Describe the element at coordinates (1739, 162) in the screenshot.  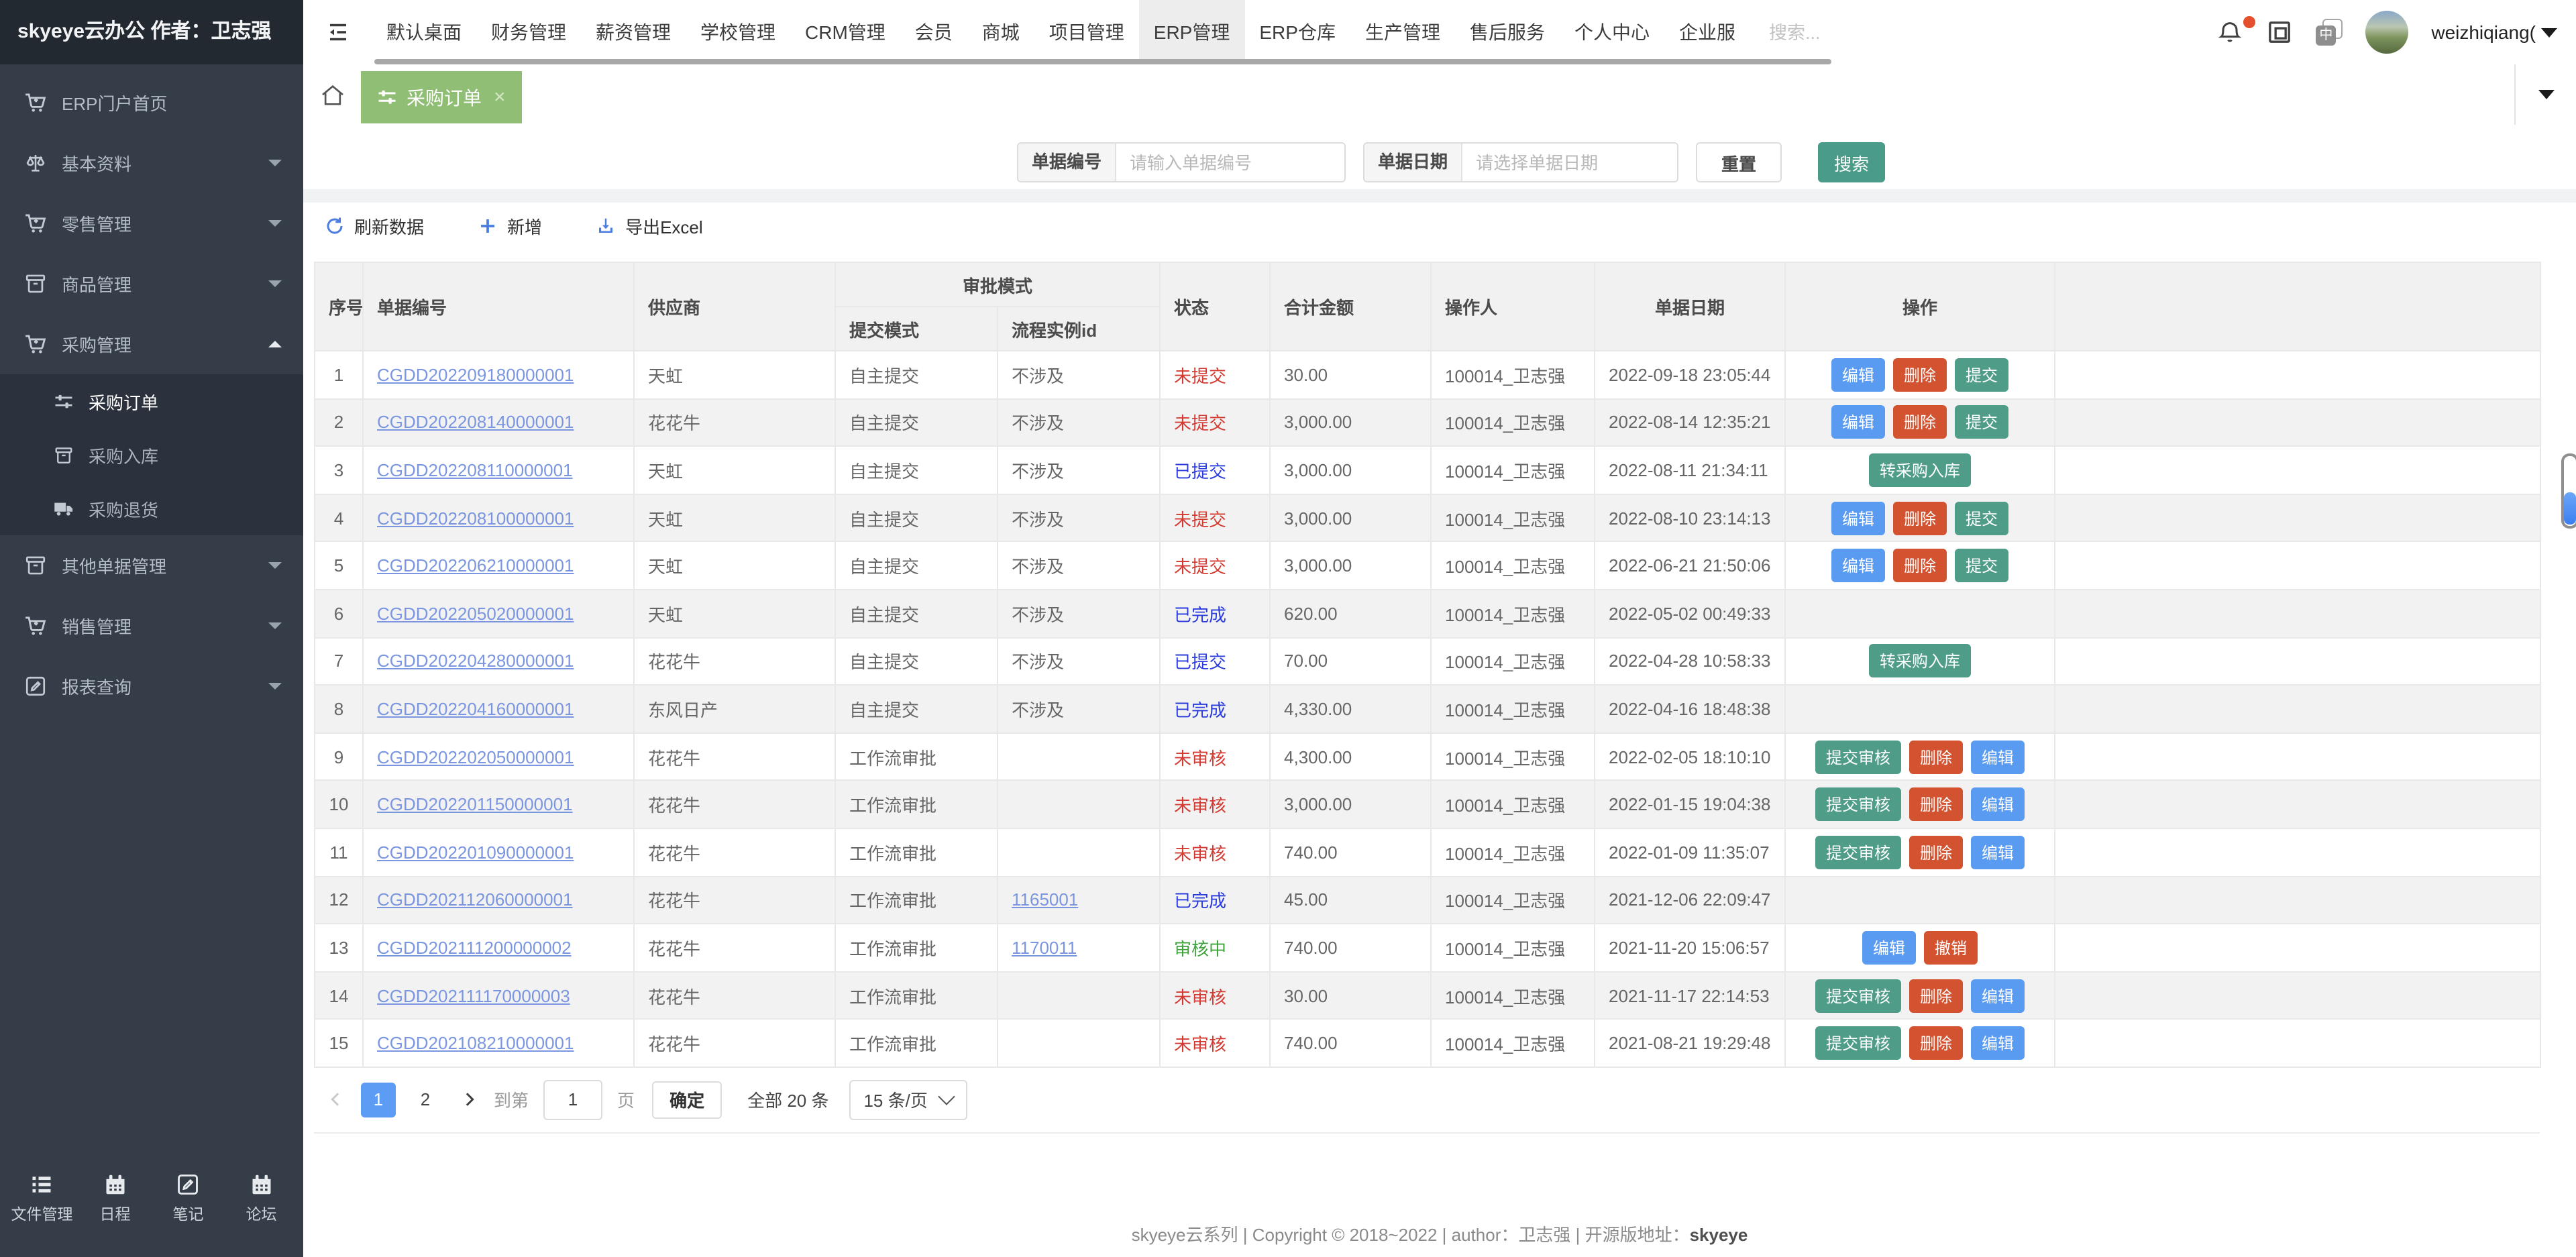
I see `reset-button: 重置` at that location.